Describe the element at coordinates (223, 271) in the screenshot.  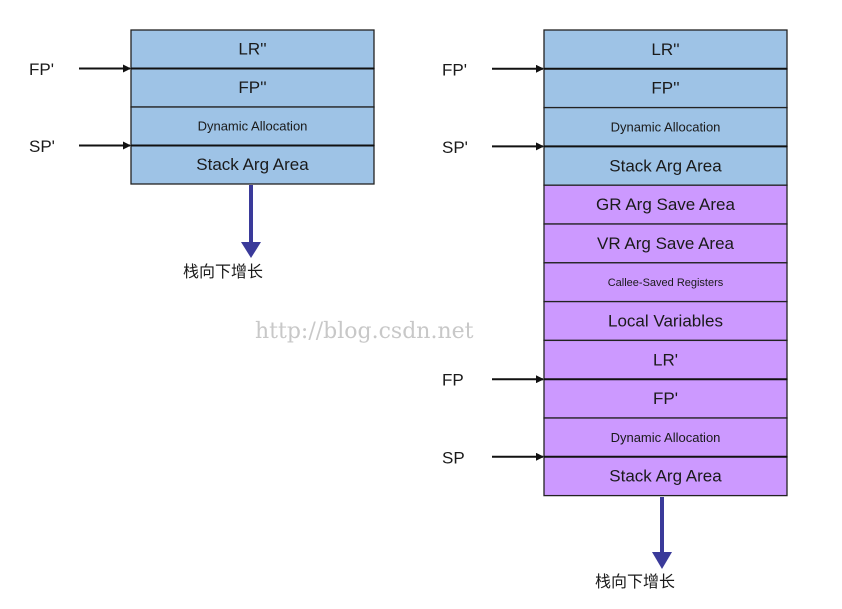
I see `left-growth-label: 栈向下增长` at that location.